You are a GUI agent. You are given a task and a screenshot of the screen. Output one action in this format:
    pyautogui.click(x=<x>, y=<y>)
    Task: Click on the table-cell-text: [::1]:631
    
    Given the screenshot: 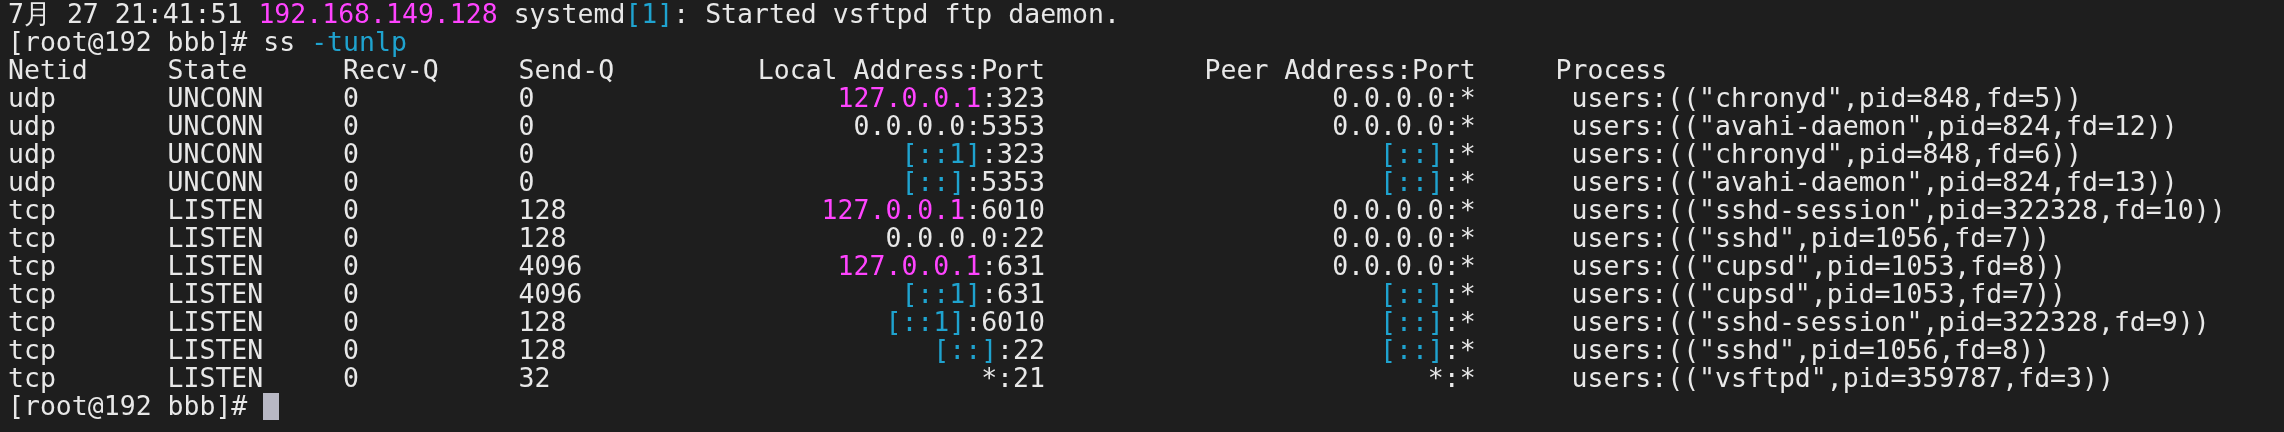 What is the action you would take?
    pyautogui.click(x=972, y=294)
    